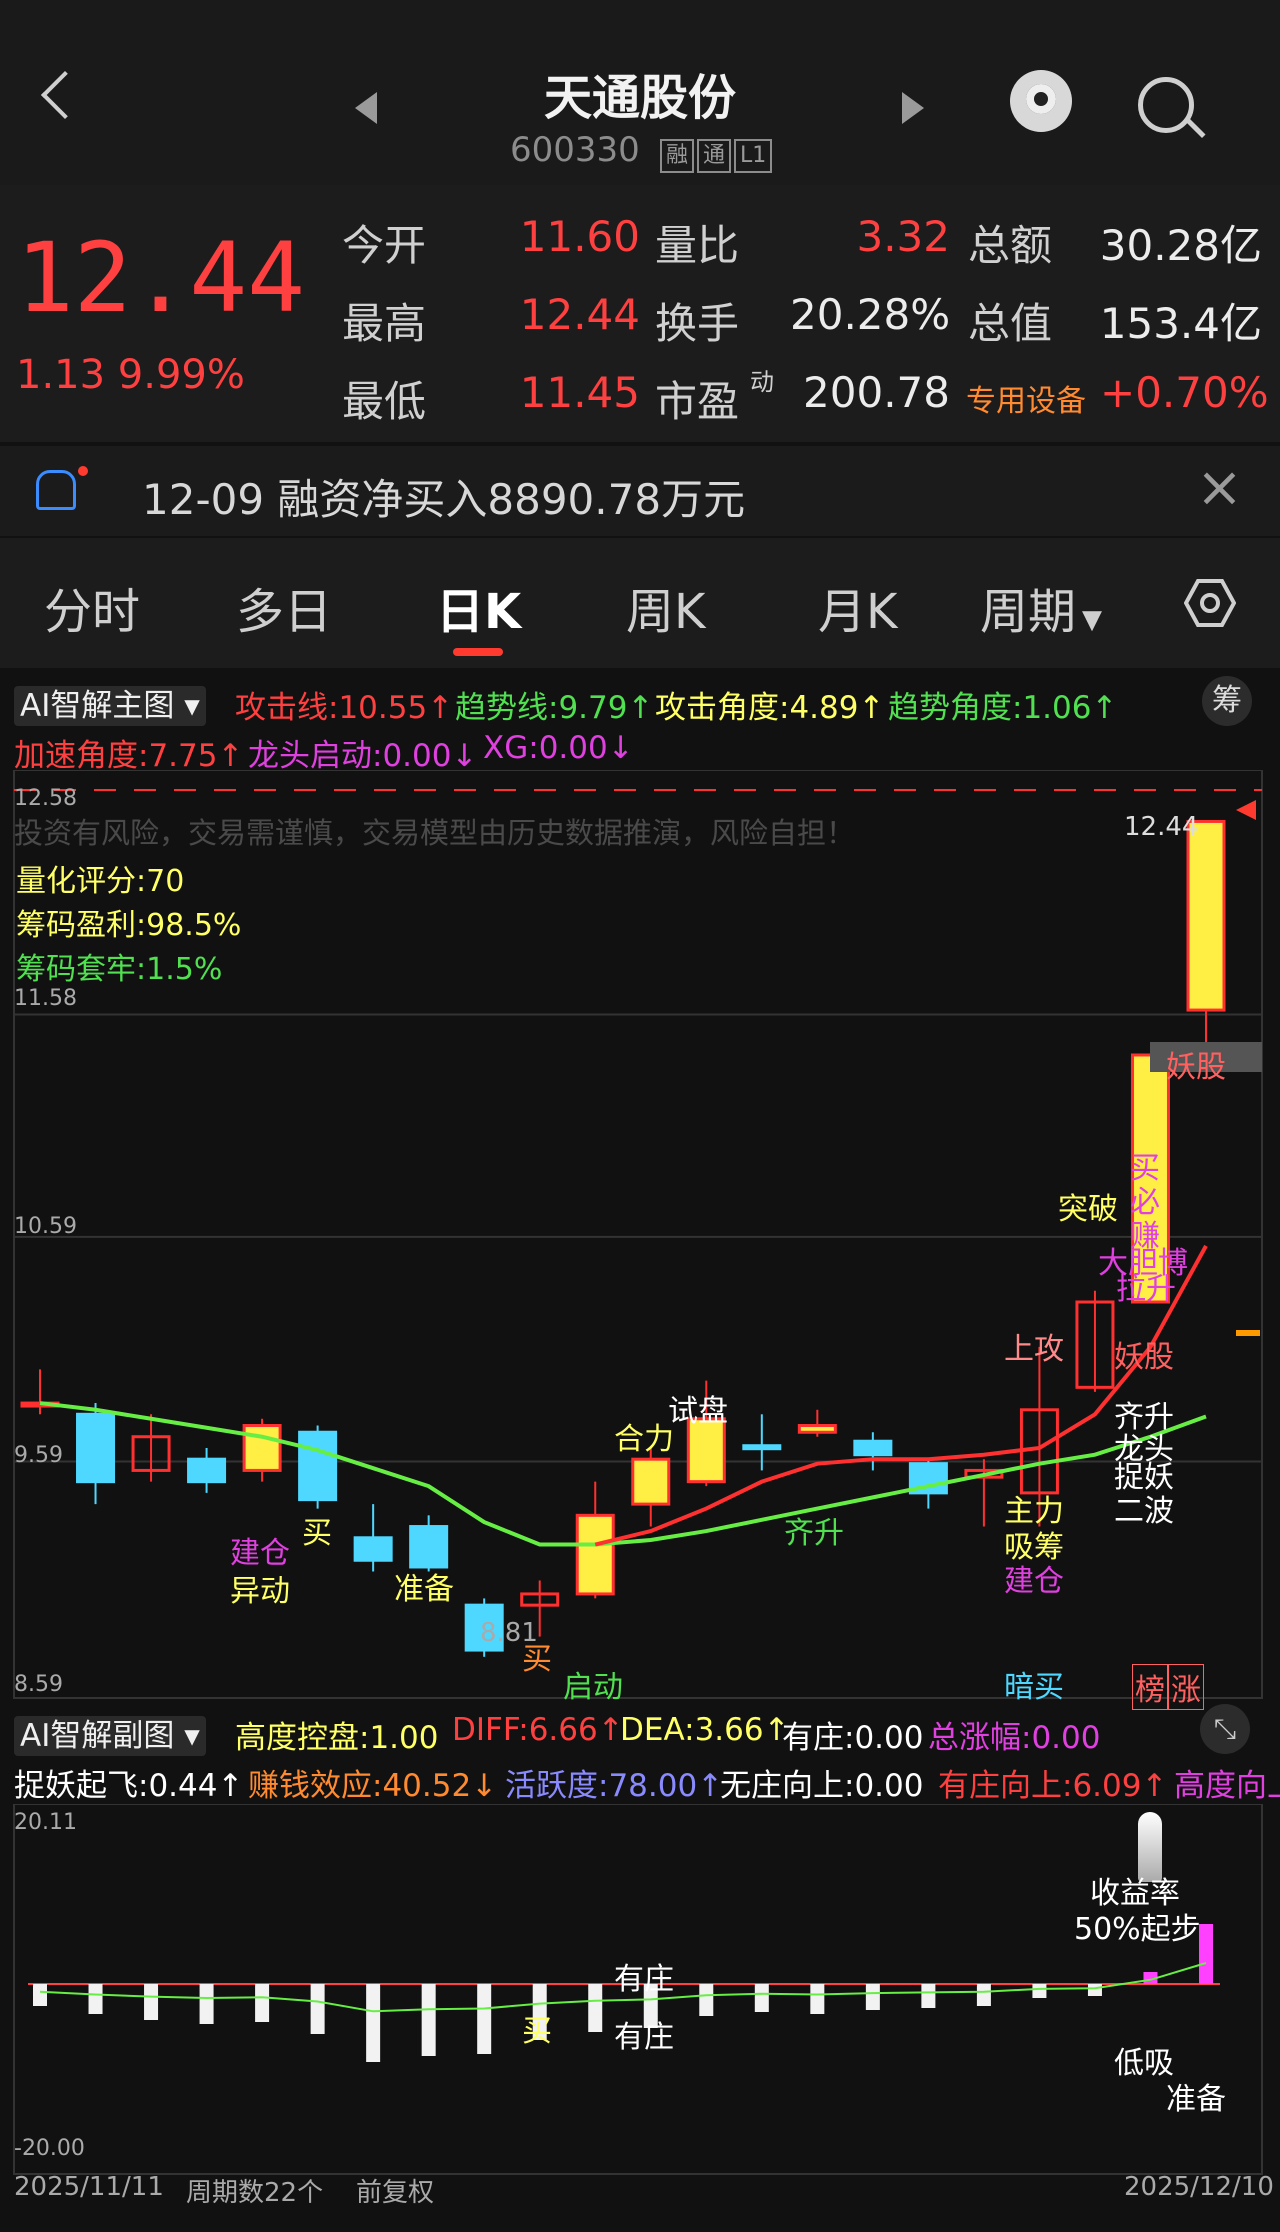  I want to click on turnover-rate-value: 20.28%, so click(870, 314).